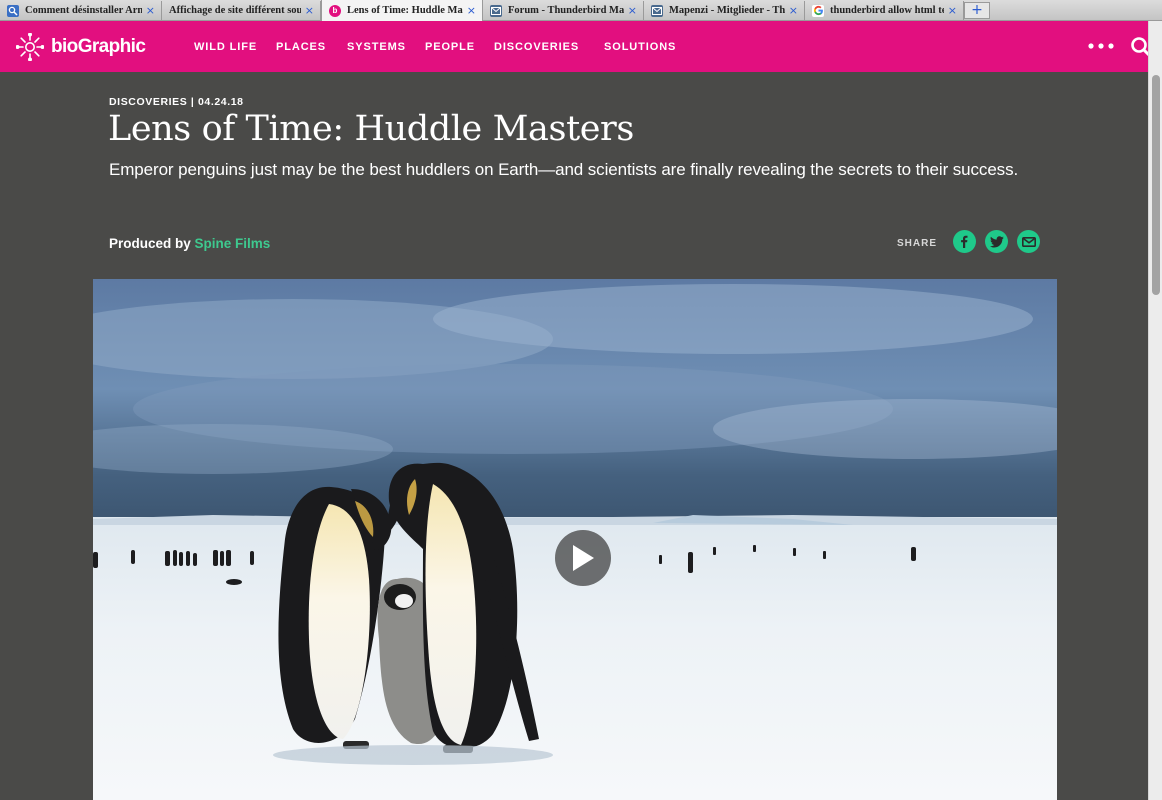 This screenshot has width=1162, height=800. I want to click on play-button, so click(583, 558).